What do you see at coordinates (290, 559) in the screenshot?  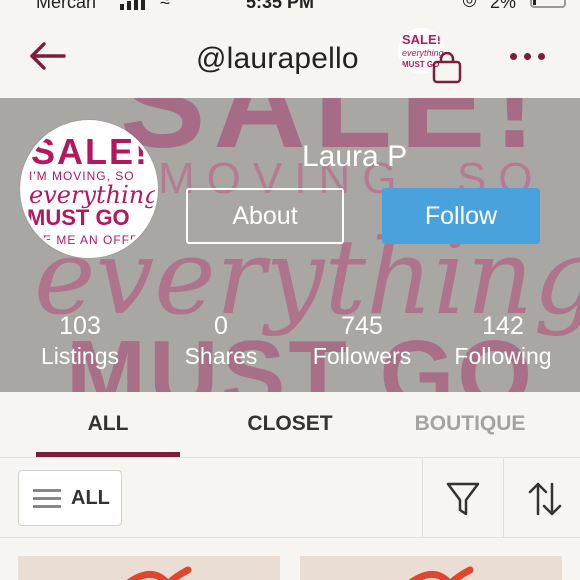 I see `listing-grid` at bounding box center [290, 559].